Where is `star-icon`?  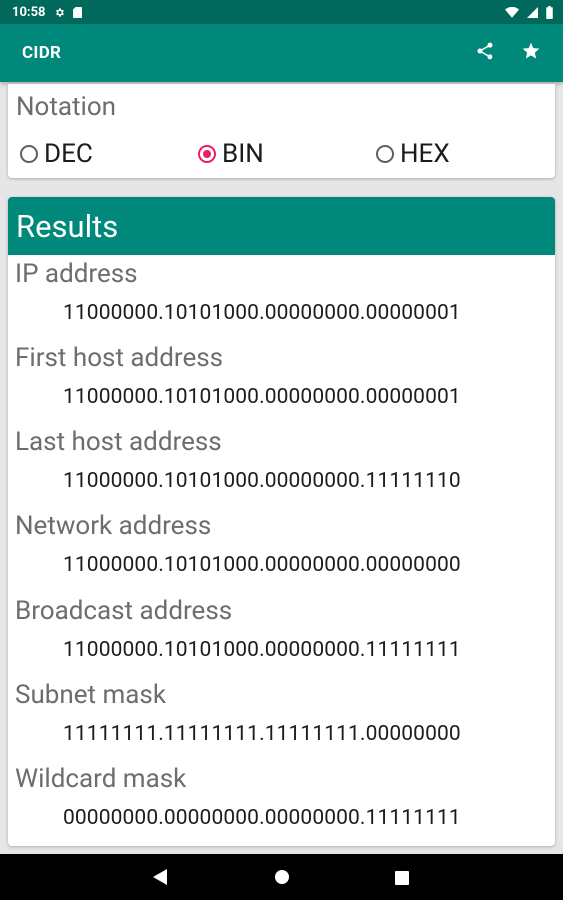 star-icon is located at coordinates (531, 53).